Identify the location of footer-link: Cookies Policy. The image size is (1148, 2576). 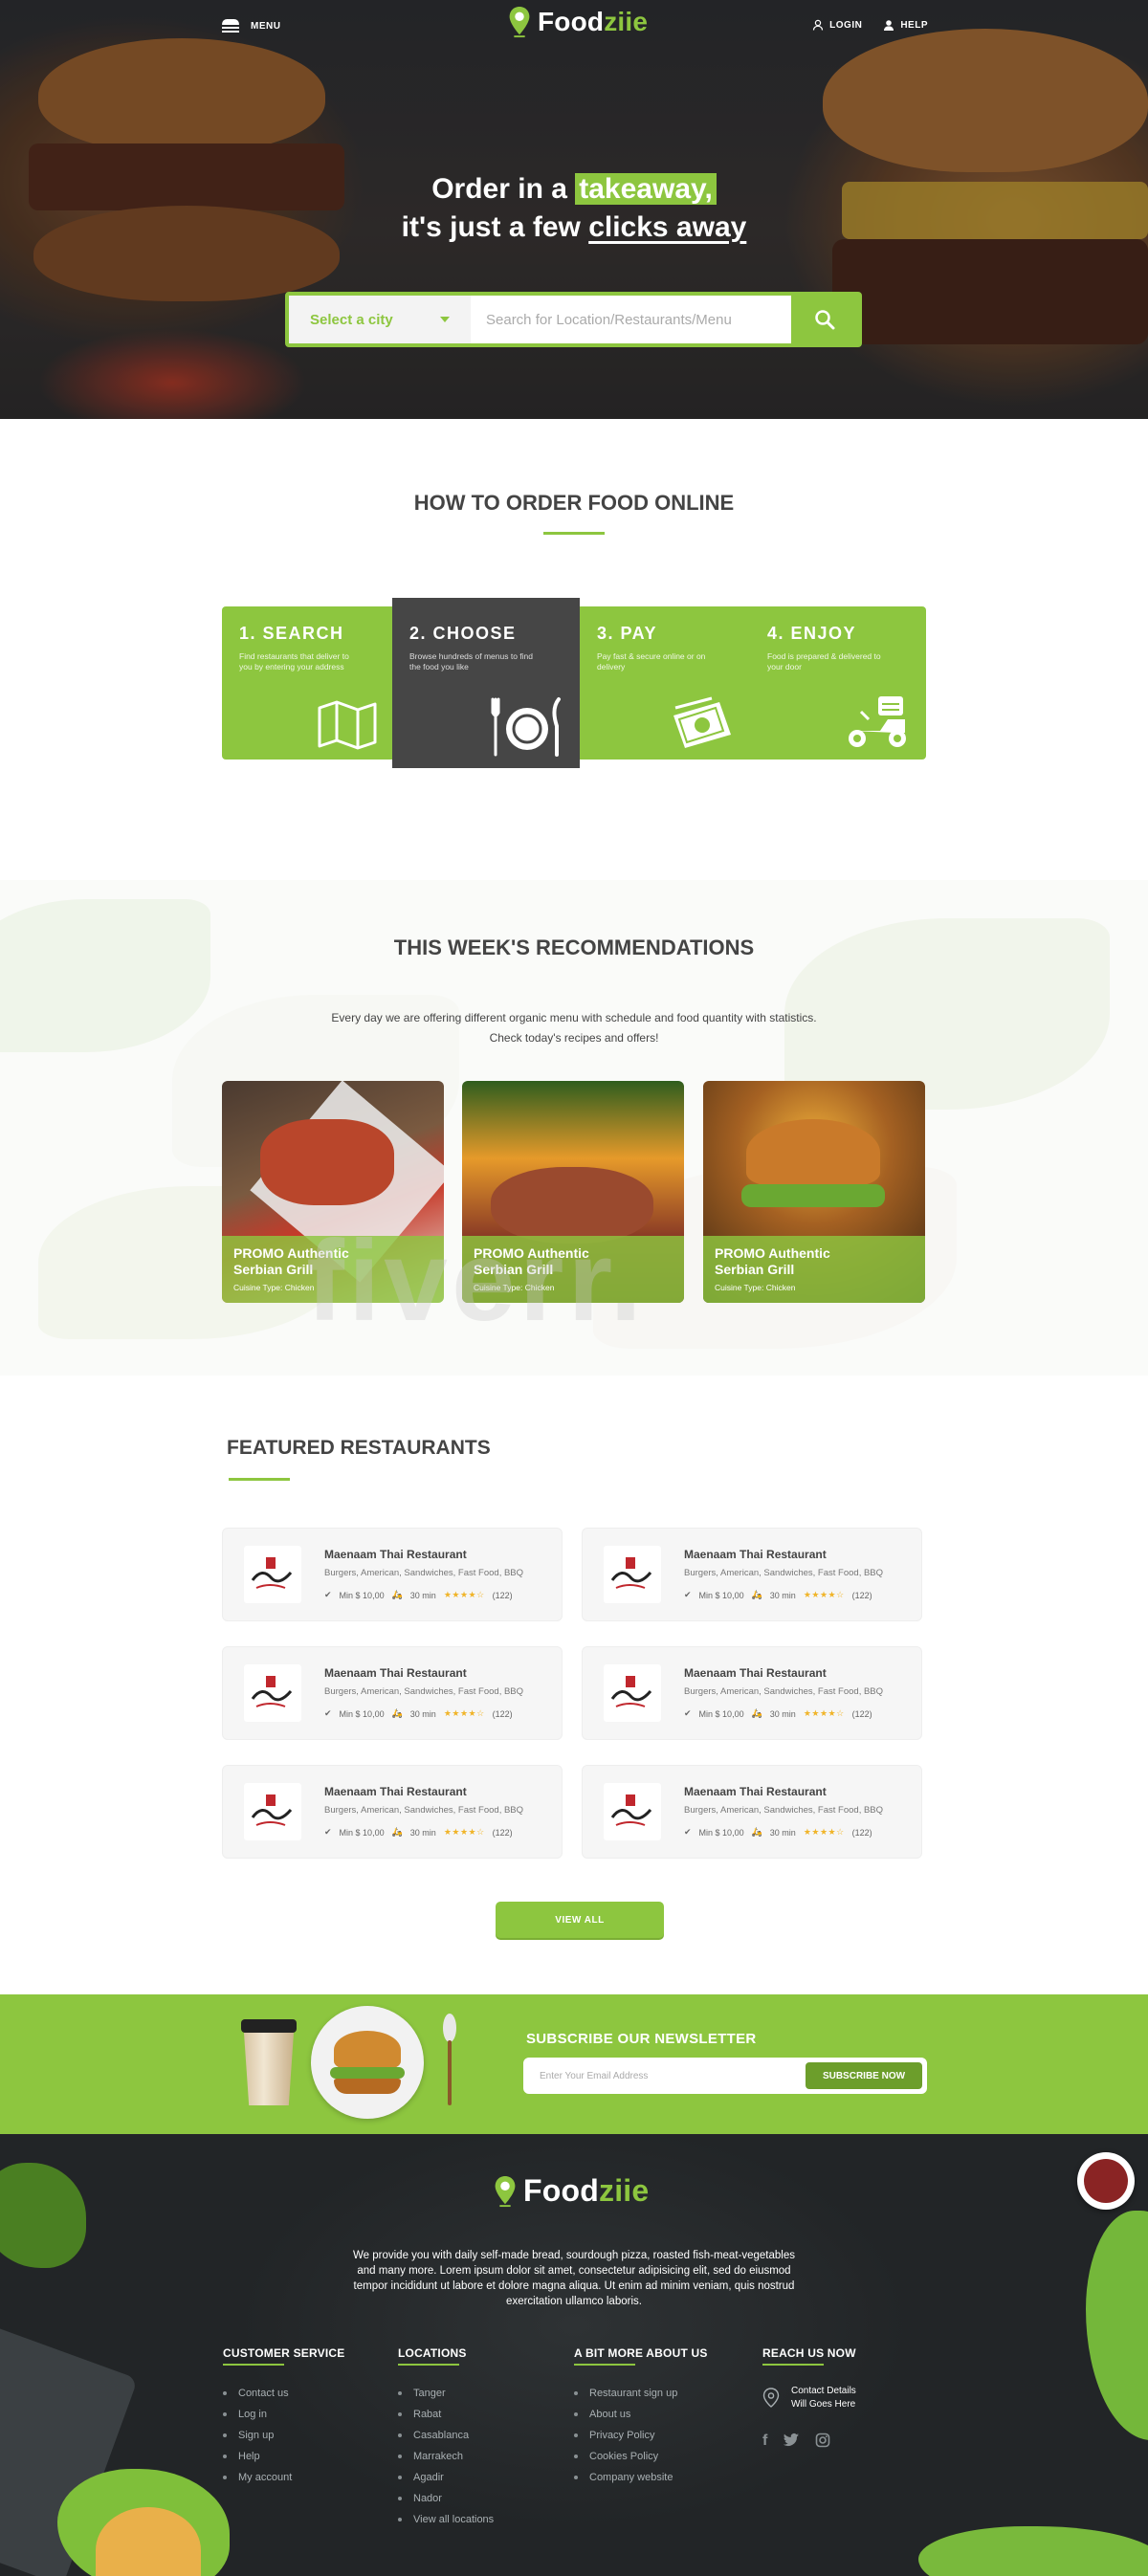
(641, 2456).